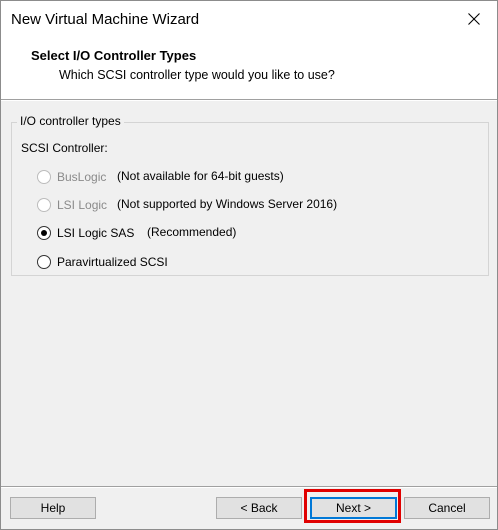 This screenshot has height=530, width=498. I want to click on radio-label: BusLogic, so click(82, 177).